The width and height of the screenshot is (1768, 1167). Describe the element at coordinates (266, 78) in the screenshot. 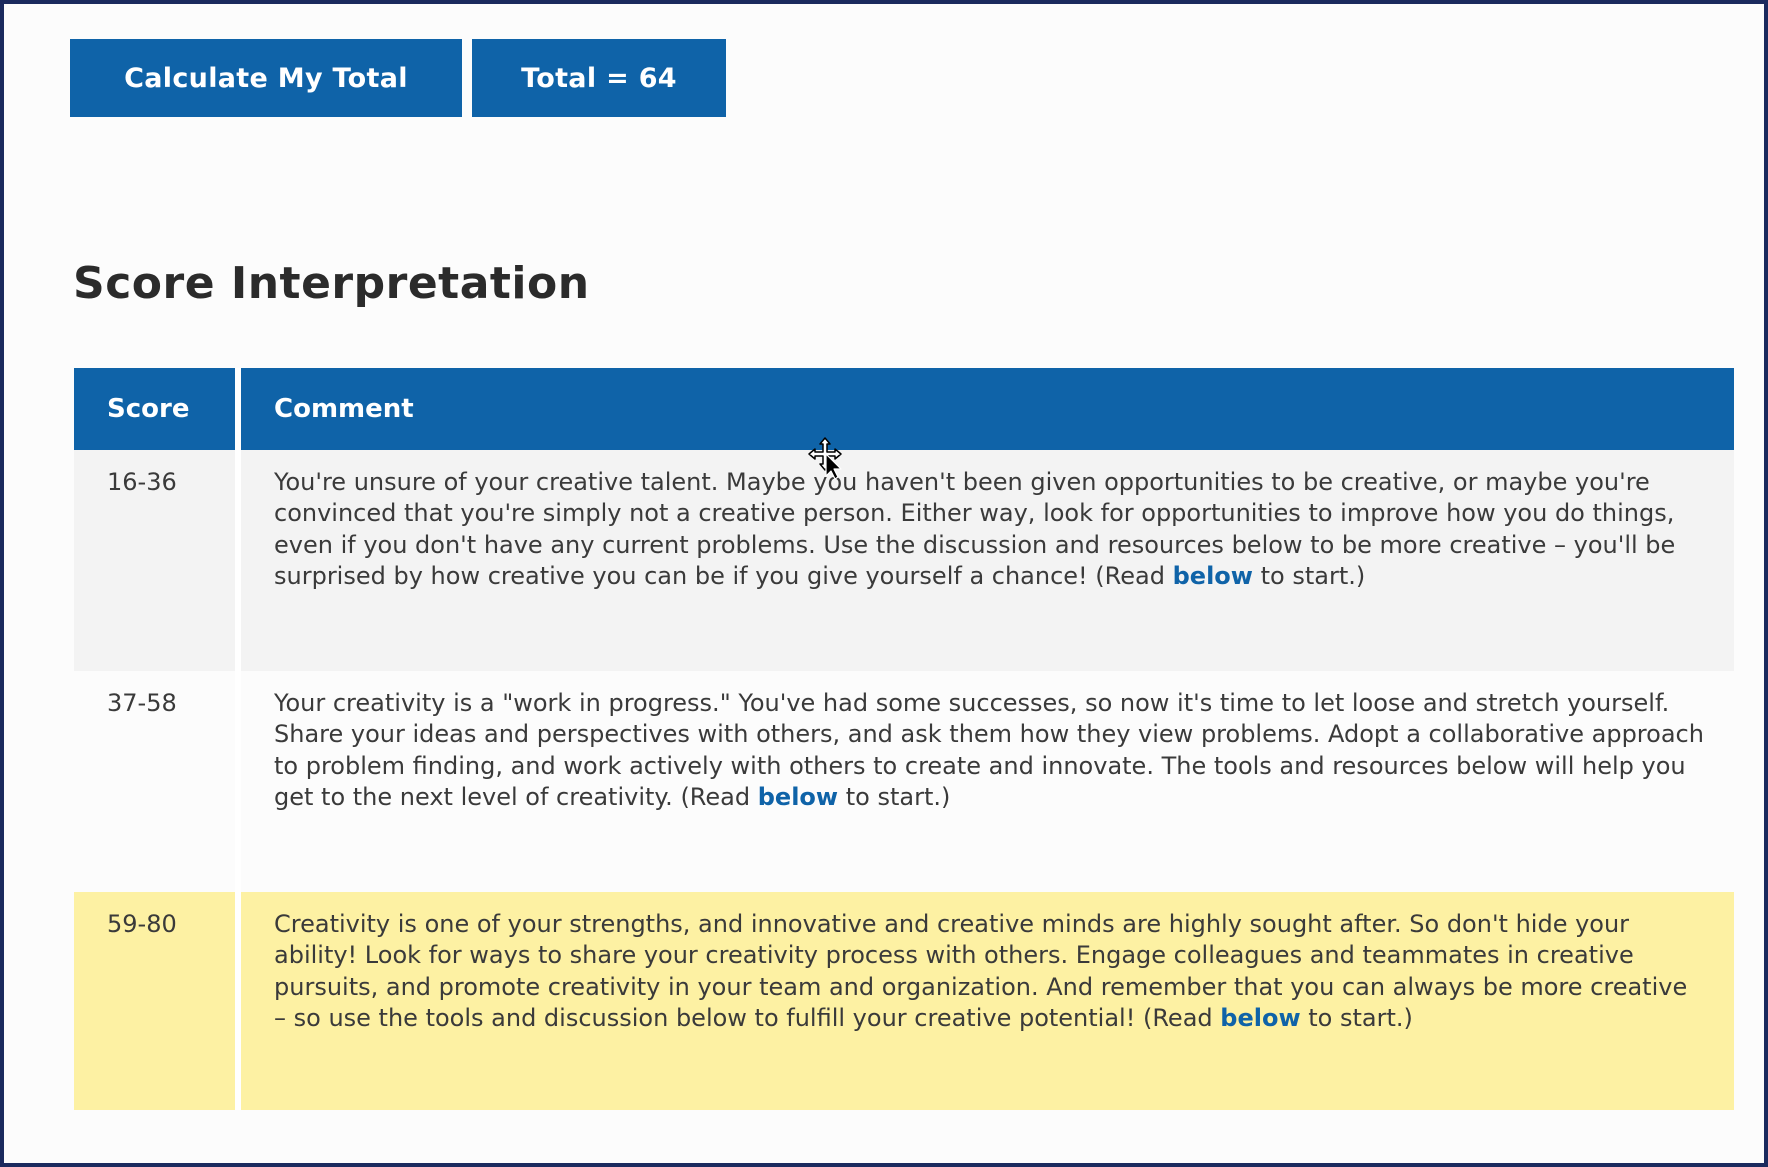

I see `calculate-total-button: Calculate My Total` at that location.